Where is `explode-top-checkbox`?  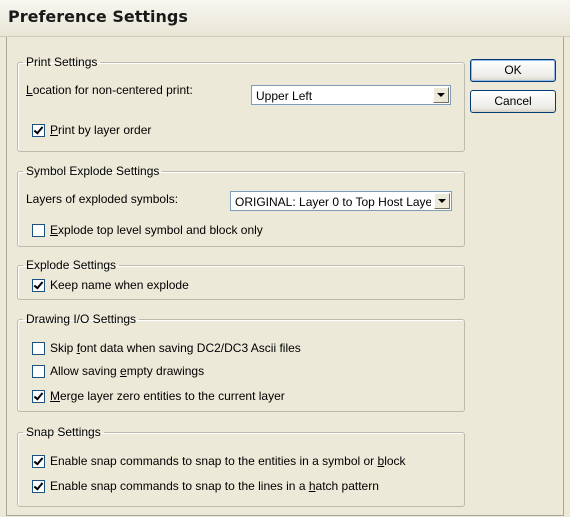
explode-top-checkbox is located at coordinates (38, 230).